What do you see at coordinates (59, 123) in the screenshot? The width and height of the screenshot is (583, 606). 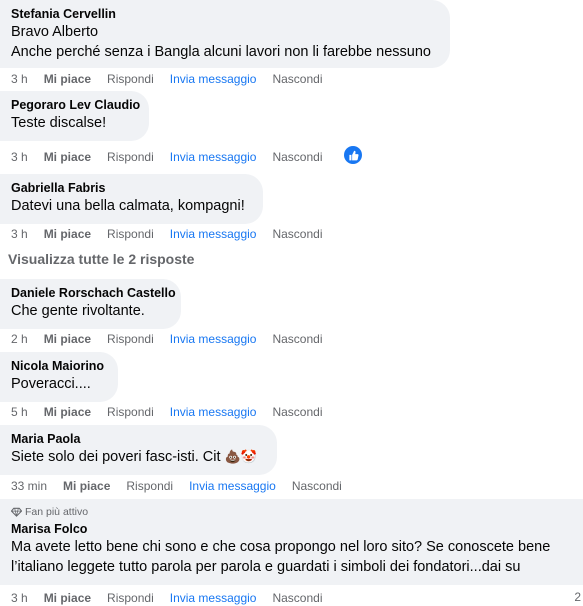 I see `comment-text: Teste discalse!` at bounding box center [59, 123].